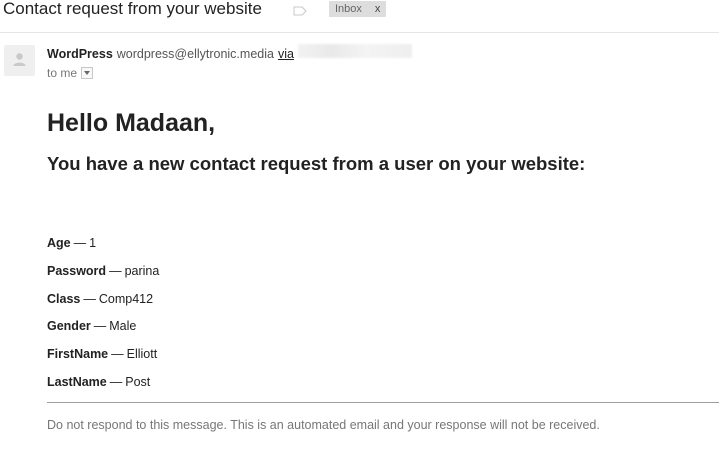  I want to click on field-row-gender: Gender — Male, so click(103, 331).